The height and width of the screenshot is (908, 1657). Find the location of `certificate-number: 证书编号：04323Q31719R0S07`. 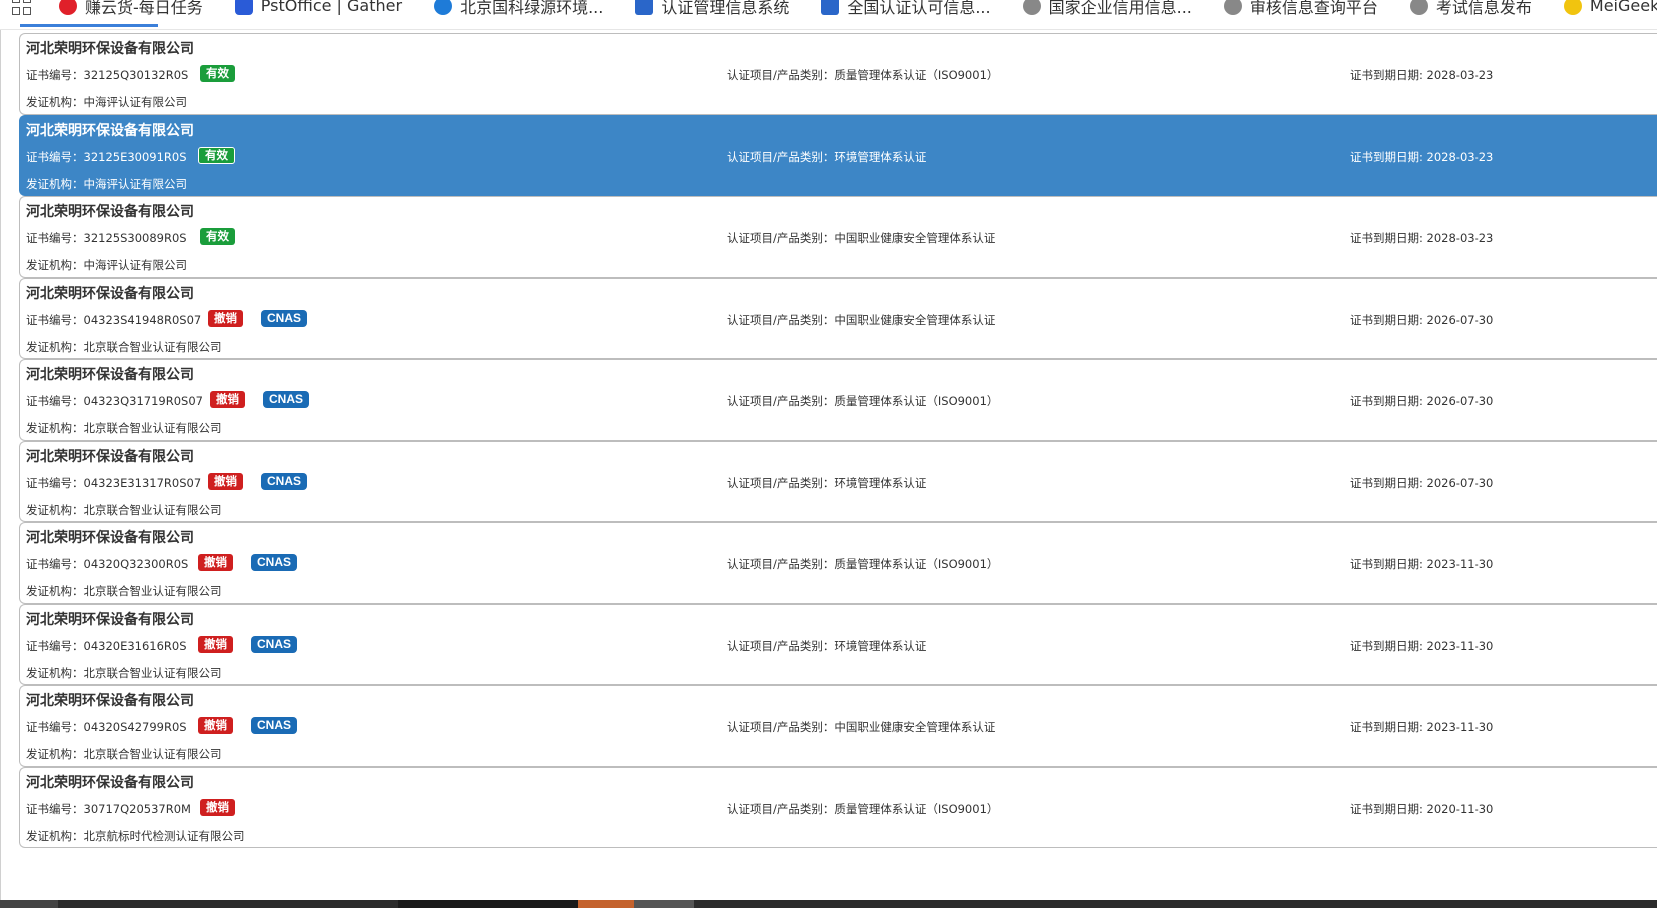

certificate-number: 证书编号：04323Q31719R0S07 is located at coordinates (114, 401).